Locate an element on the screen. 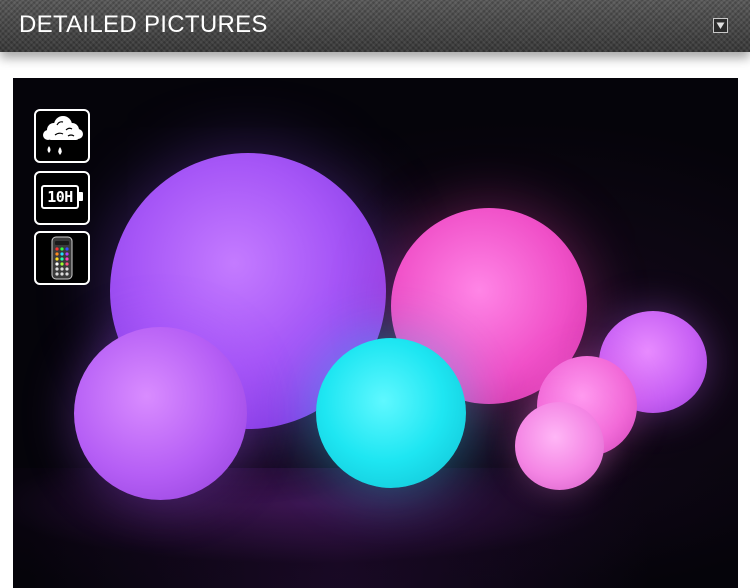 Image resolution: width=750 pixels, height=588 pixels. rain-cloud-icon is located at coordinates (63, 135).